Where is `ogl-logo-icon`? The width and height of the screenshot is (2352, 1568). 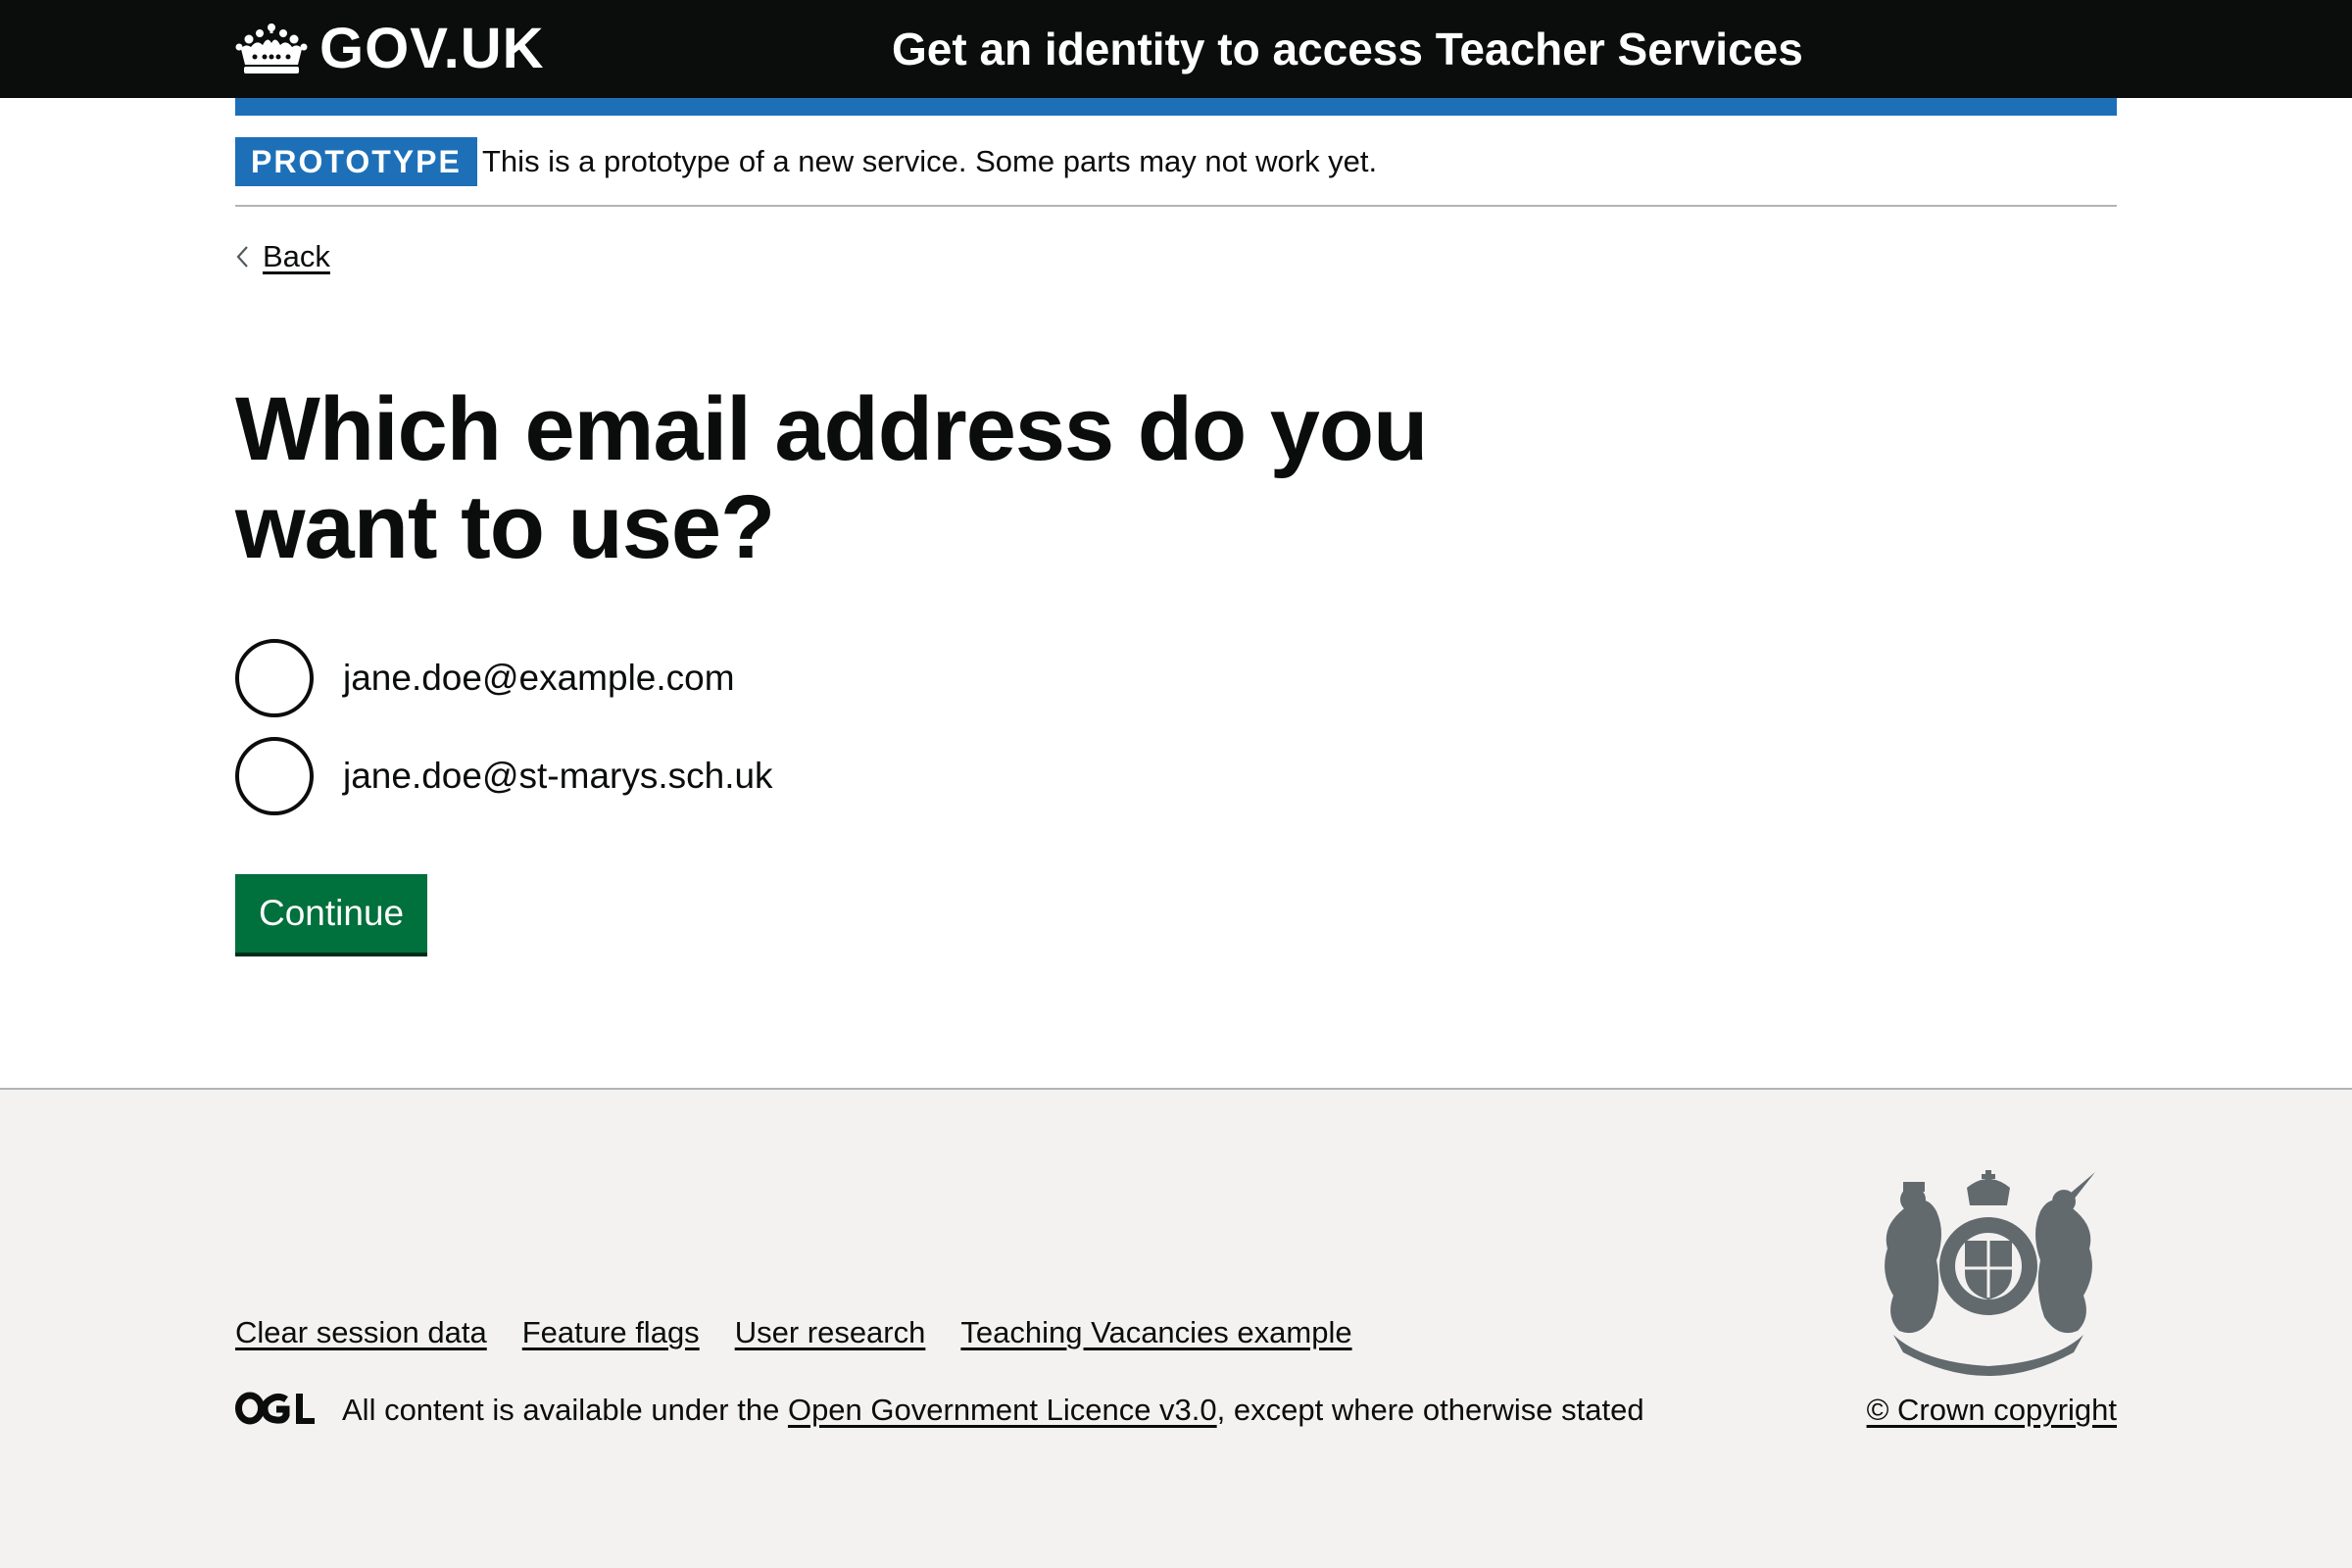 ogl-logo-icon is located at coordinates (275, 1408).